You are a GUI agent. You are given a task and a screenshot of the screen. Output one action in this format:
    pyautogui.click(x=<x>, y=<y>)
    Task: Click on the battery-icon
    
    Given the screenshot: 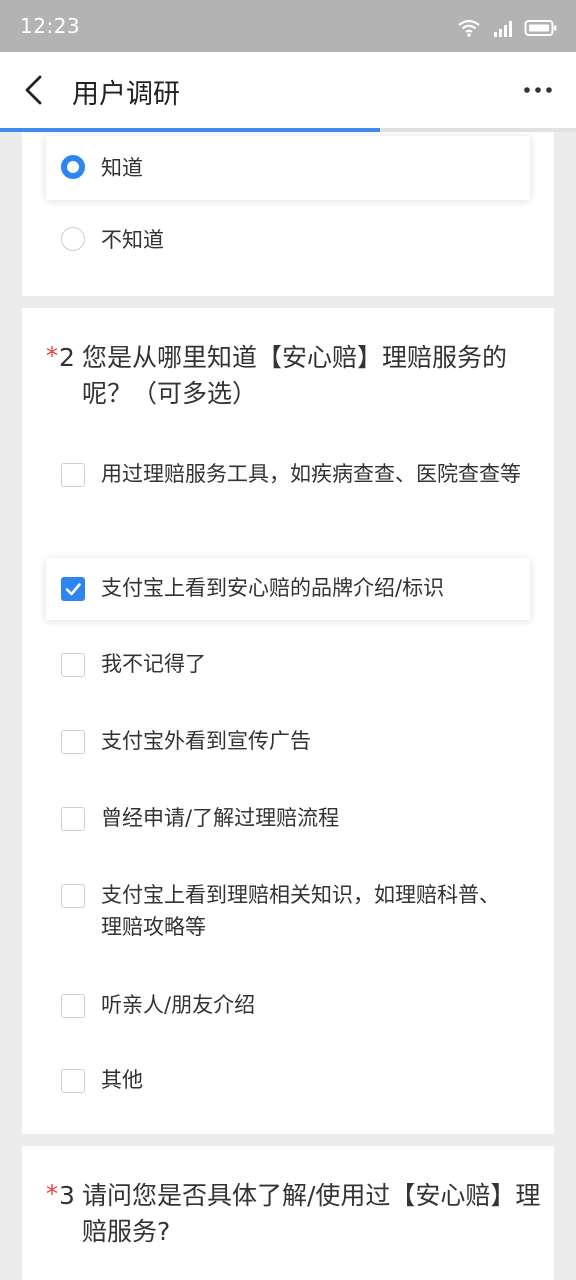 What is the action you would take?
    pyautogui.click(x=540, y=28)
    